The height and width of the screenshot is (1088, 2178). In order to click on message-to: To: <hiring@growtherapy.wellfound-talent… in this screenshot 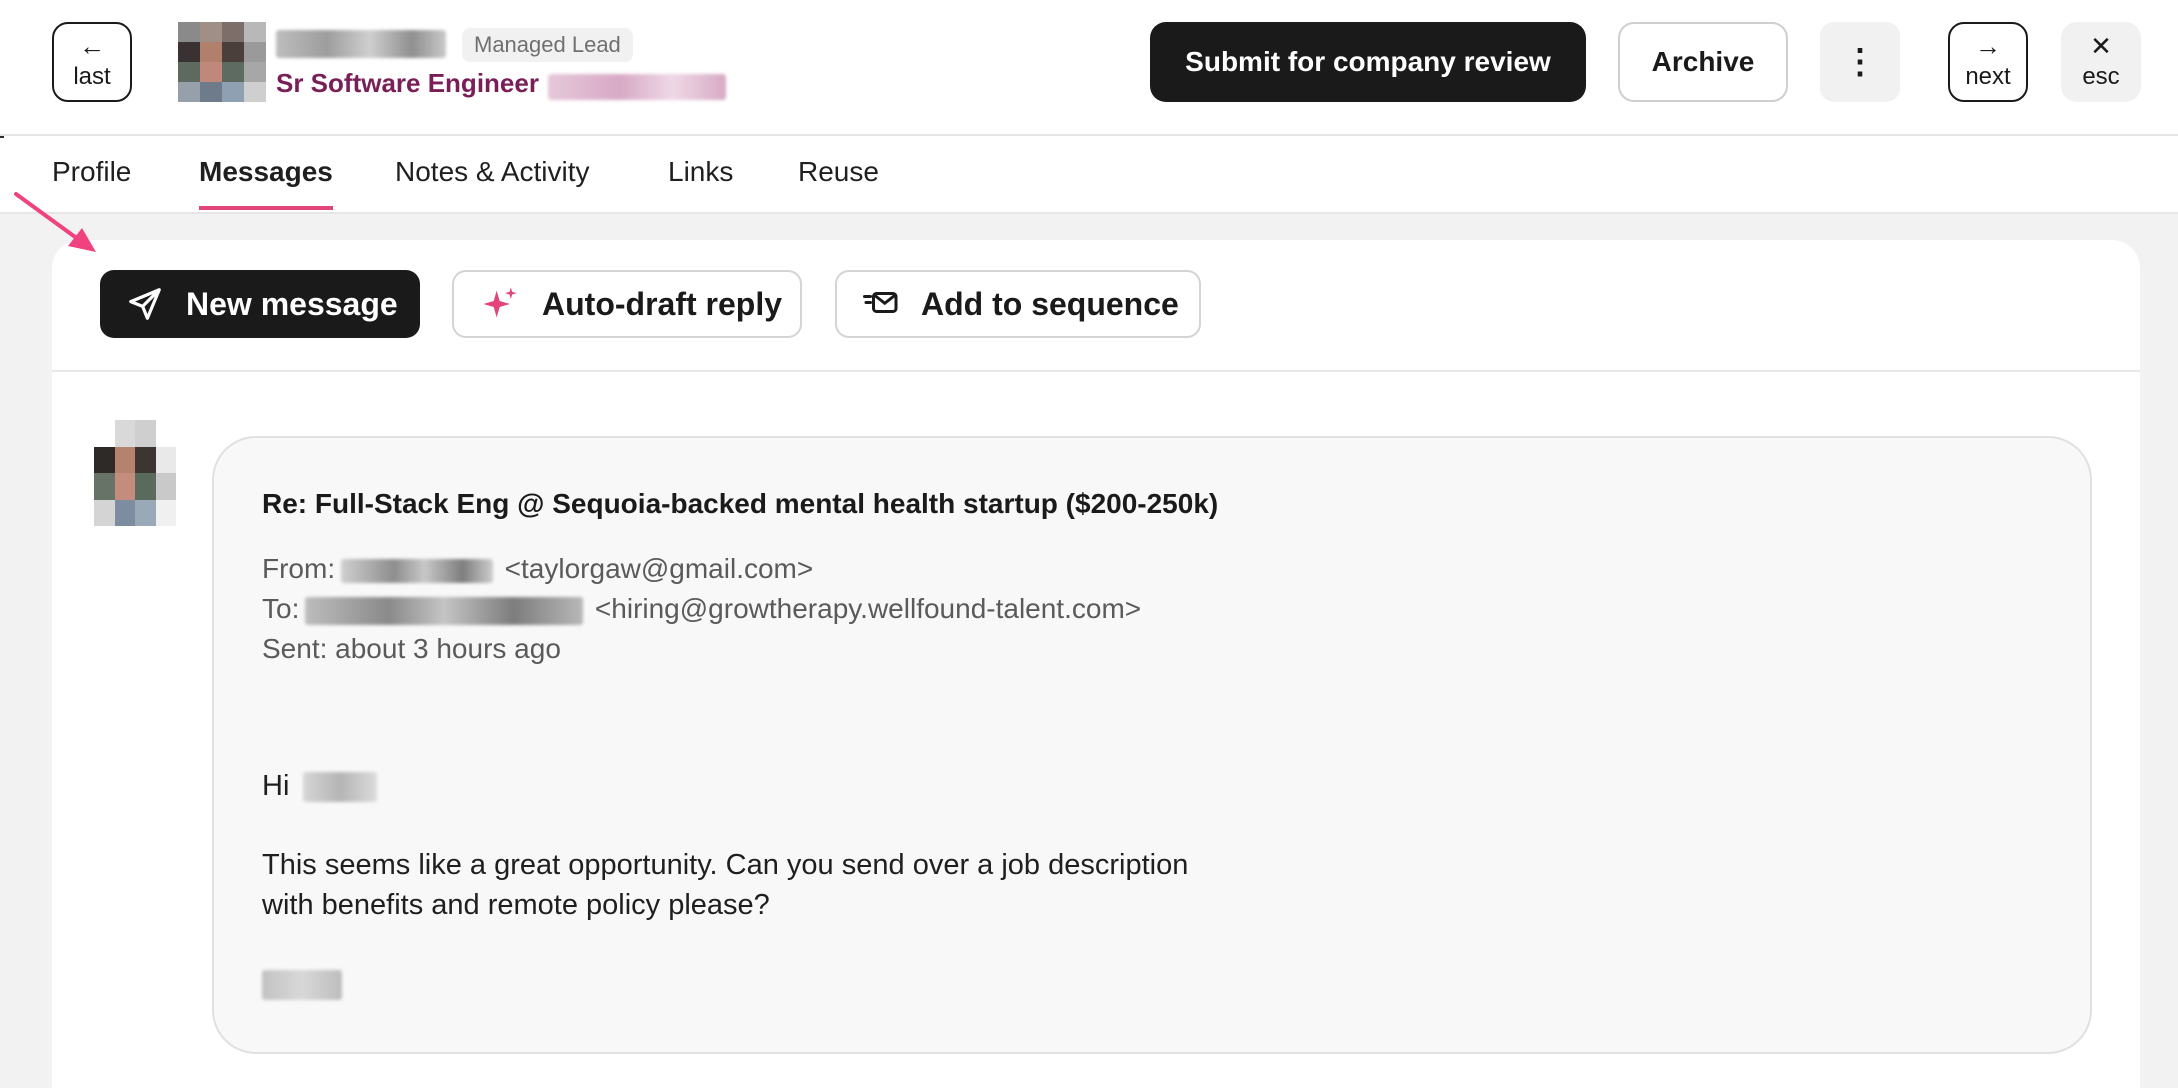, I will do `click(701, 609)`.